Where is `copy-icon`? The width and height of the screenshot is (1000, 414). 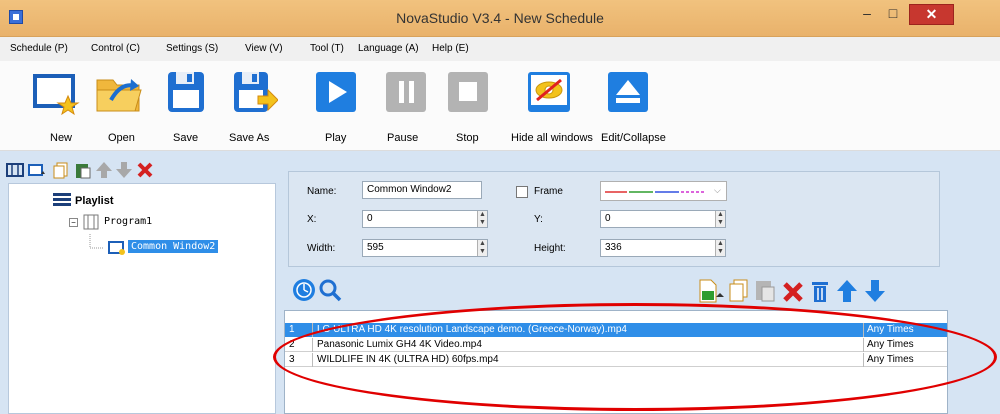 copy-icon is located at coordinates (61, 170).